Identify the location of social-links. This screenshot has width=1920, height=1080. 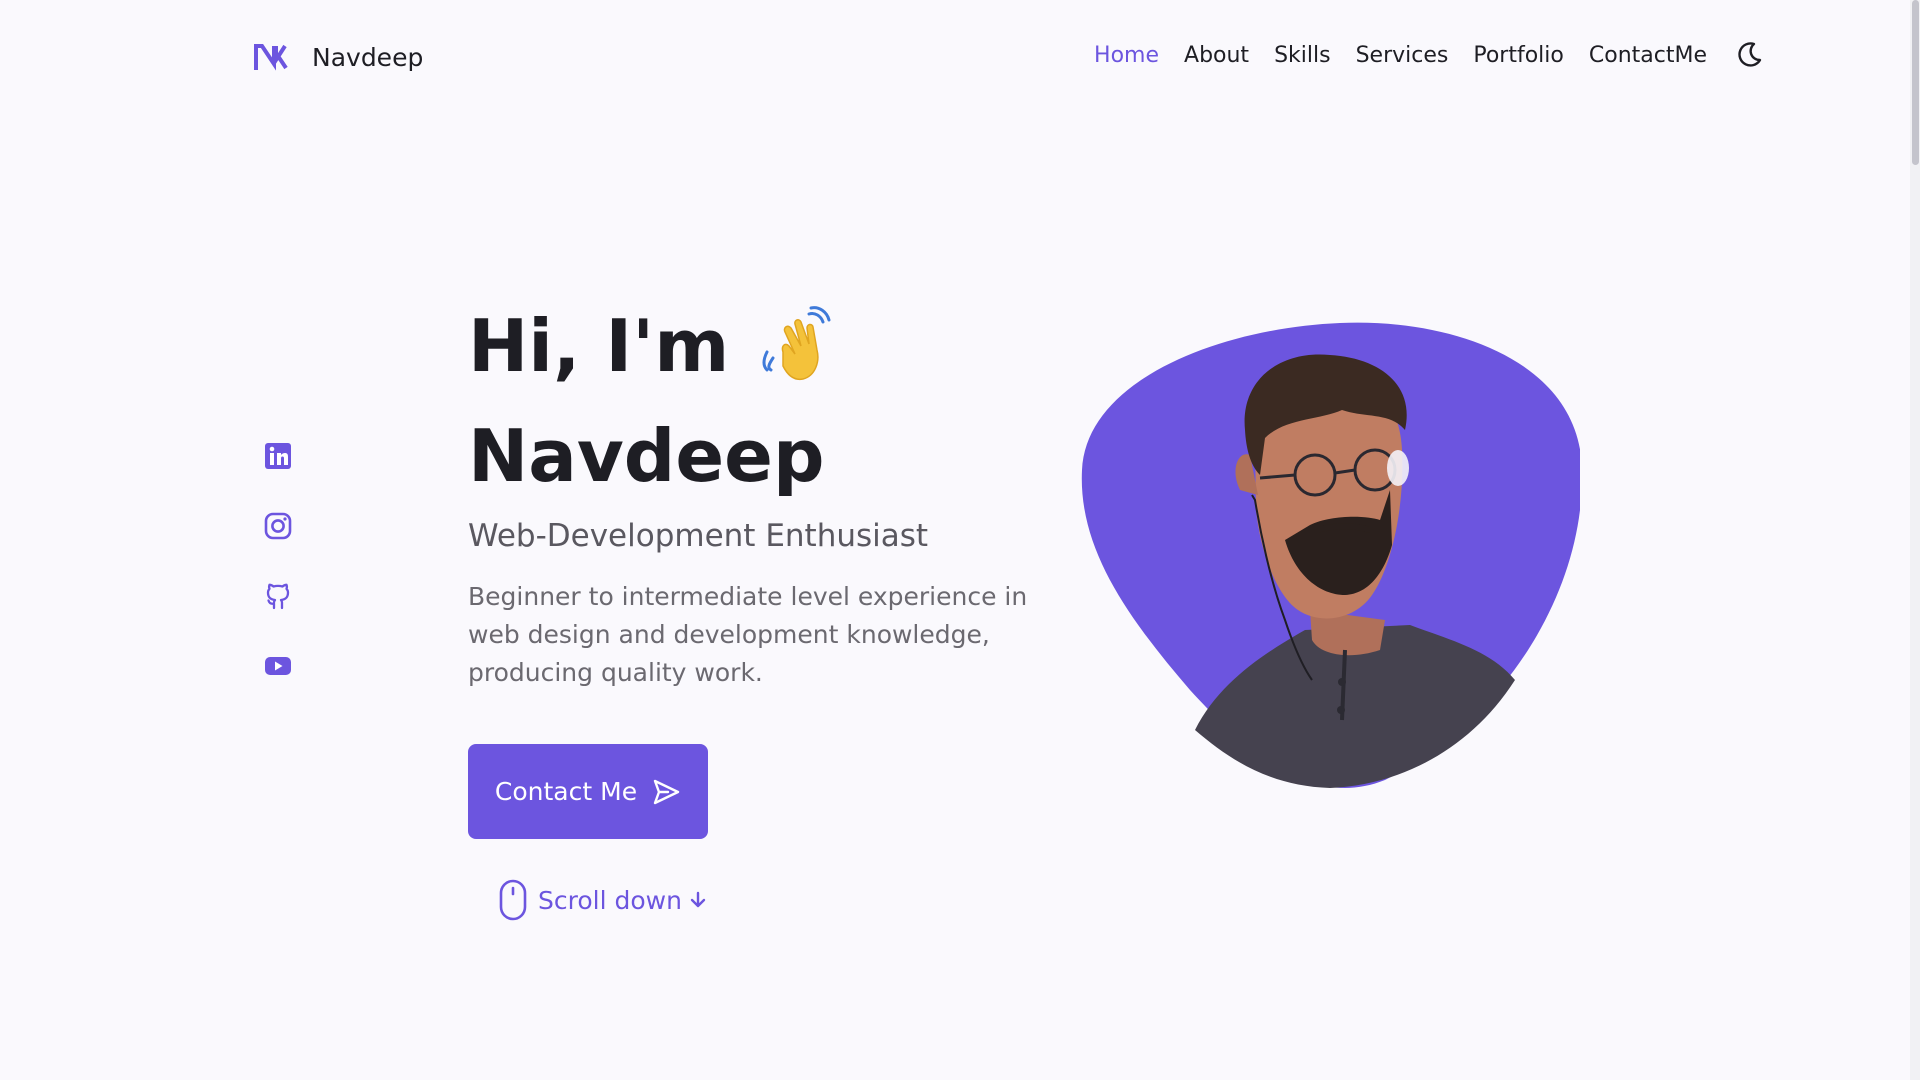
(278, 580).